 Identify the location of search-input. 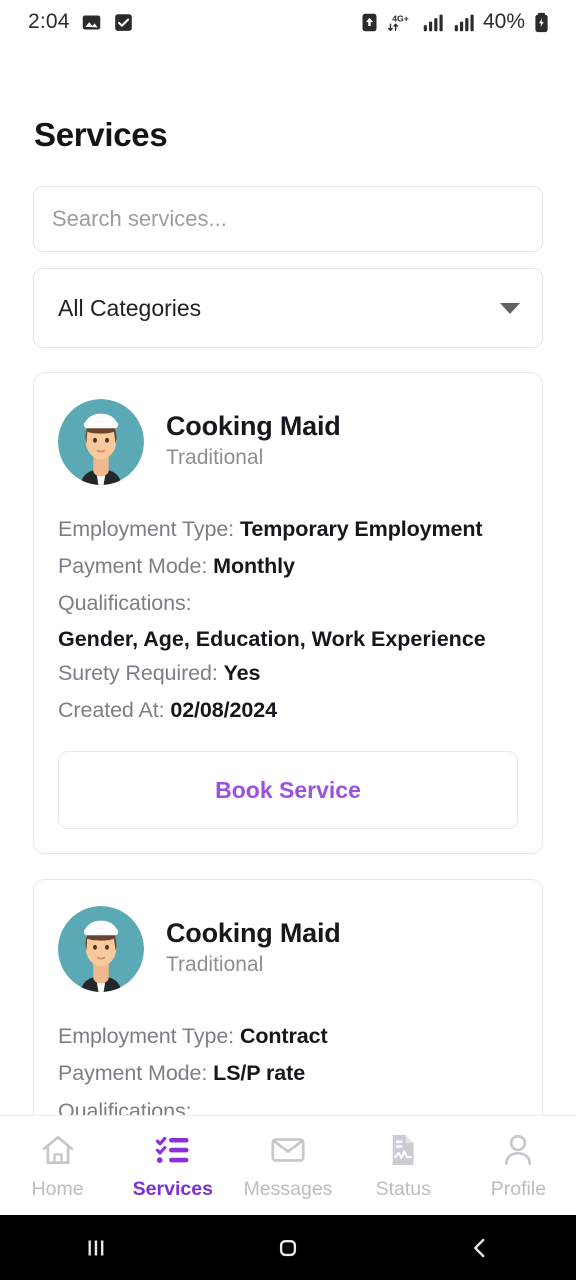
(288, 219).